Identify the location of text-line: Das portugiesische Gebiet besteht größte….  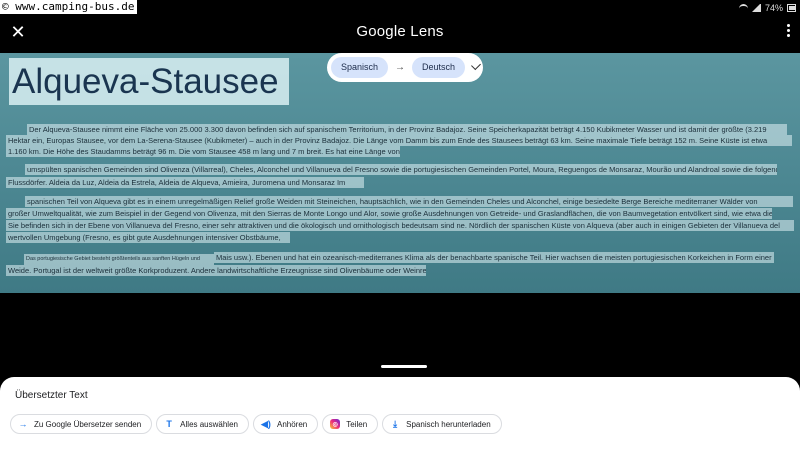
(119, 259).